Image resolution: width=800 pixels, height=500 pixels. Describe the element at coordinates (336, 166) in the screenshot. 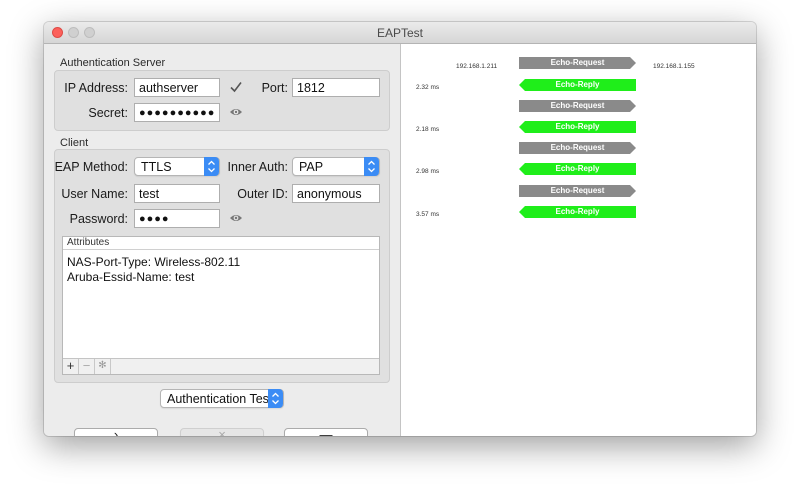

I see `inner-auth-select: PAP` at that location.